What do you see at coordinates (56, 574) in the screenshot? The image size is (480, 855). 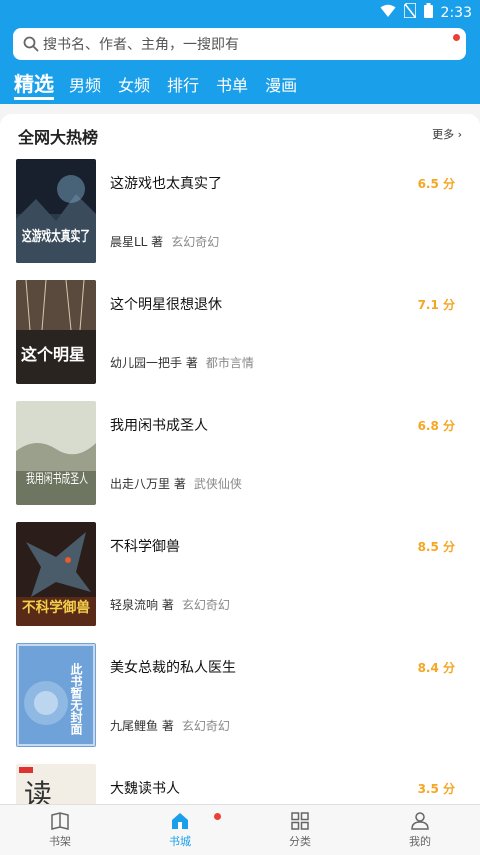 I see `book-cover: 不科学御兽` at bounding box center [56, 574].